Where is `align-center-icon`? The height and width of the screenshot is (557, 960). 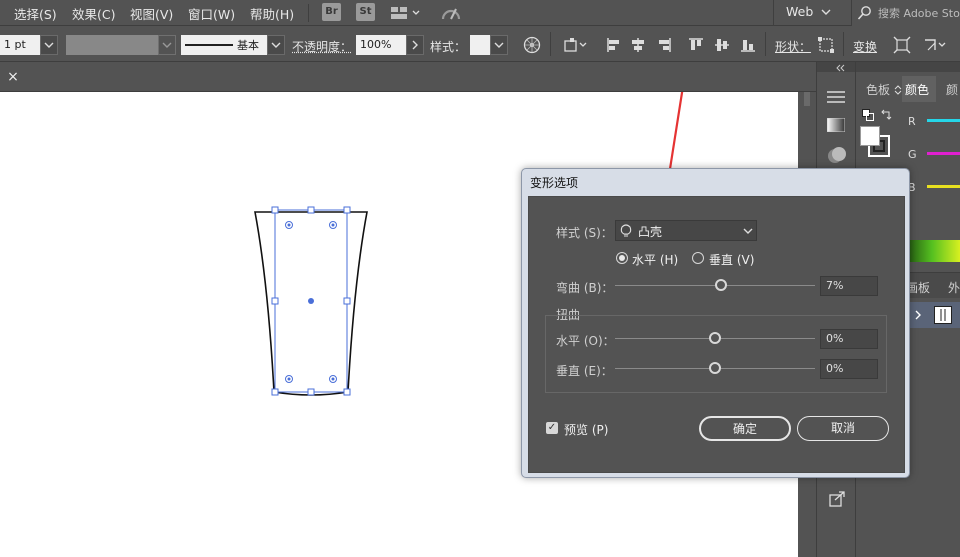
align-center-icon is located at coordinates (638, 45).